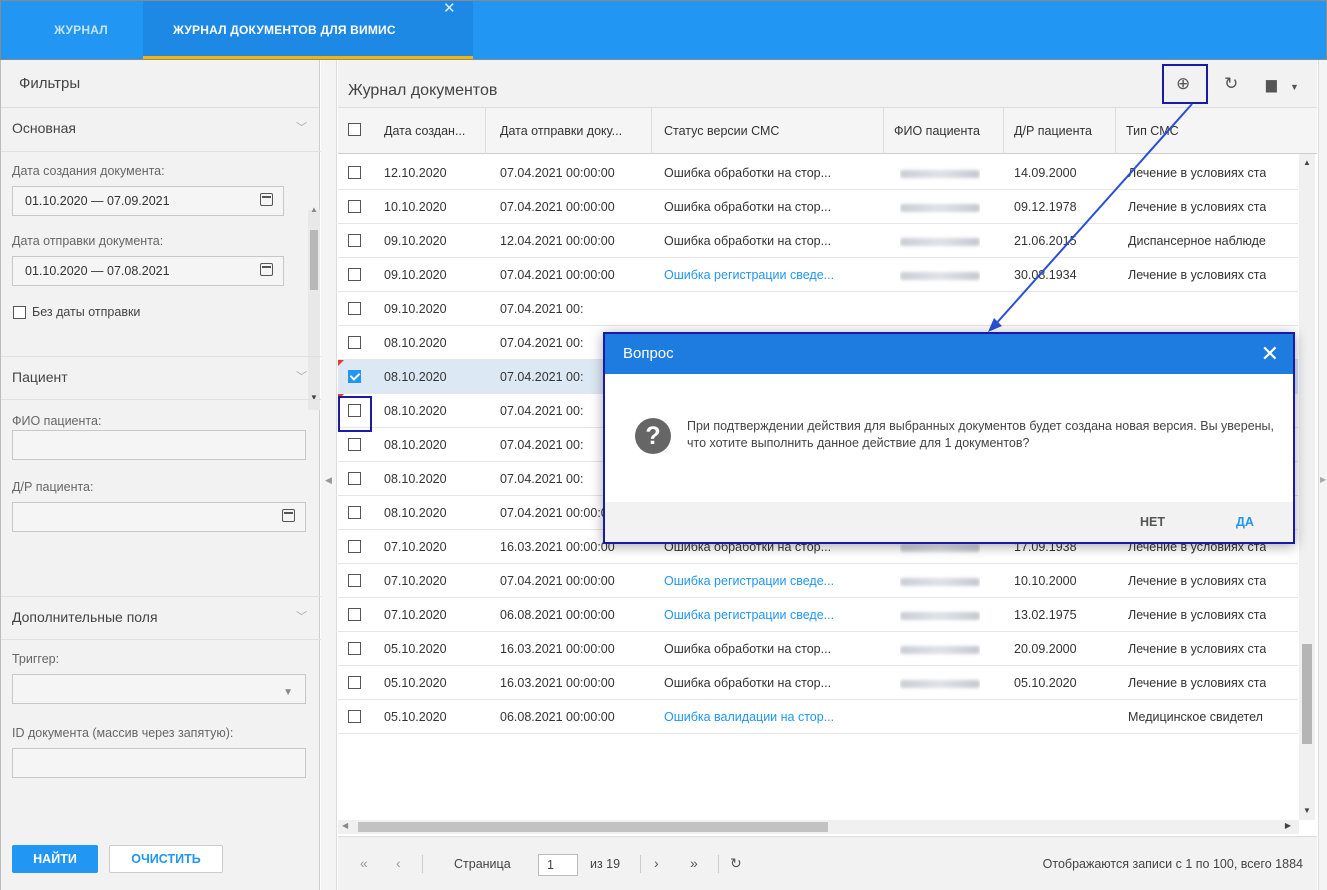  Describe the element at coordinates (656, 863) in the screenshot. I see `next-page-icon: ›` at that location.